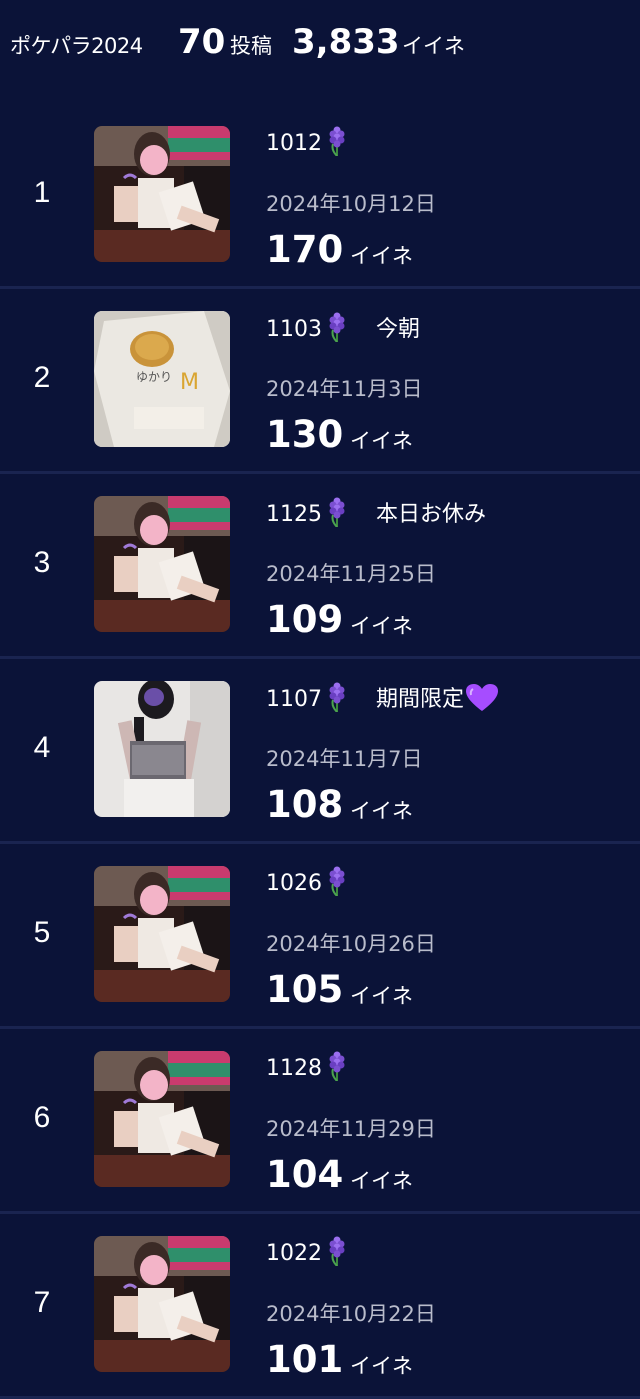 Image resolution: width=640 pixels, height=1399 pixels. What do you see at coordinates (346, 42) in the screenshot?
I see `likes-total: 3,833` at bounding box center [346, 42].